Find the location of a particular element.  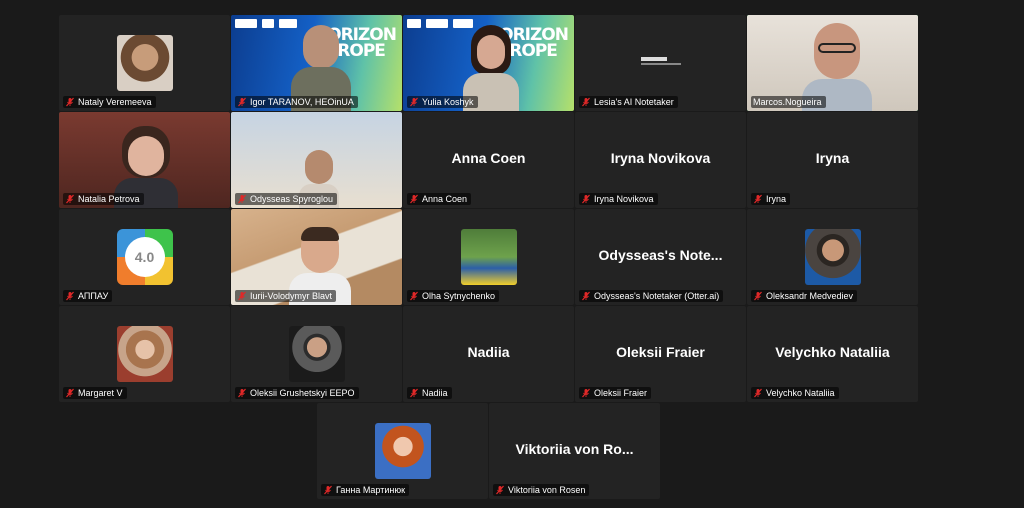

name-tag: Nadiia is located at coordinates (429, 393).